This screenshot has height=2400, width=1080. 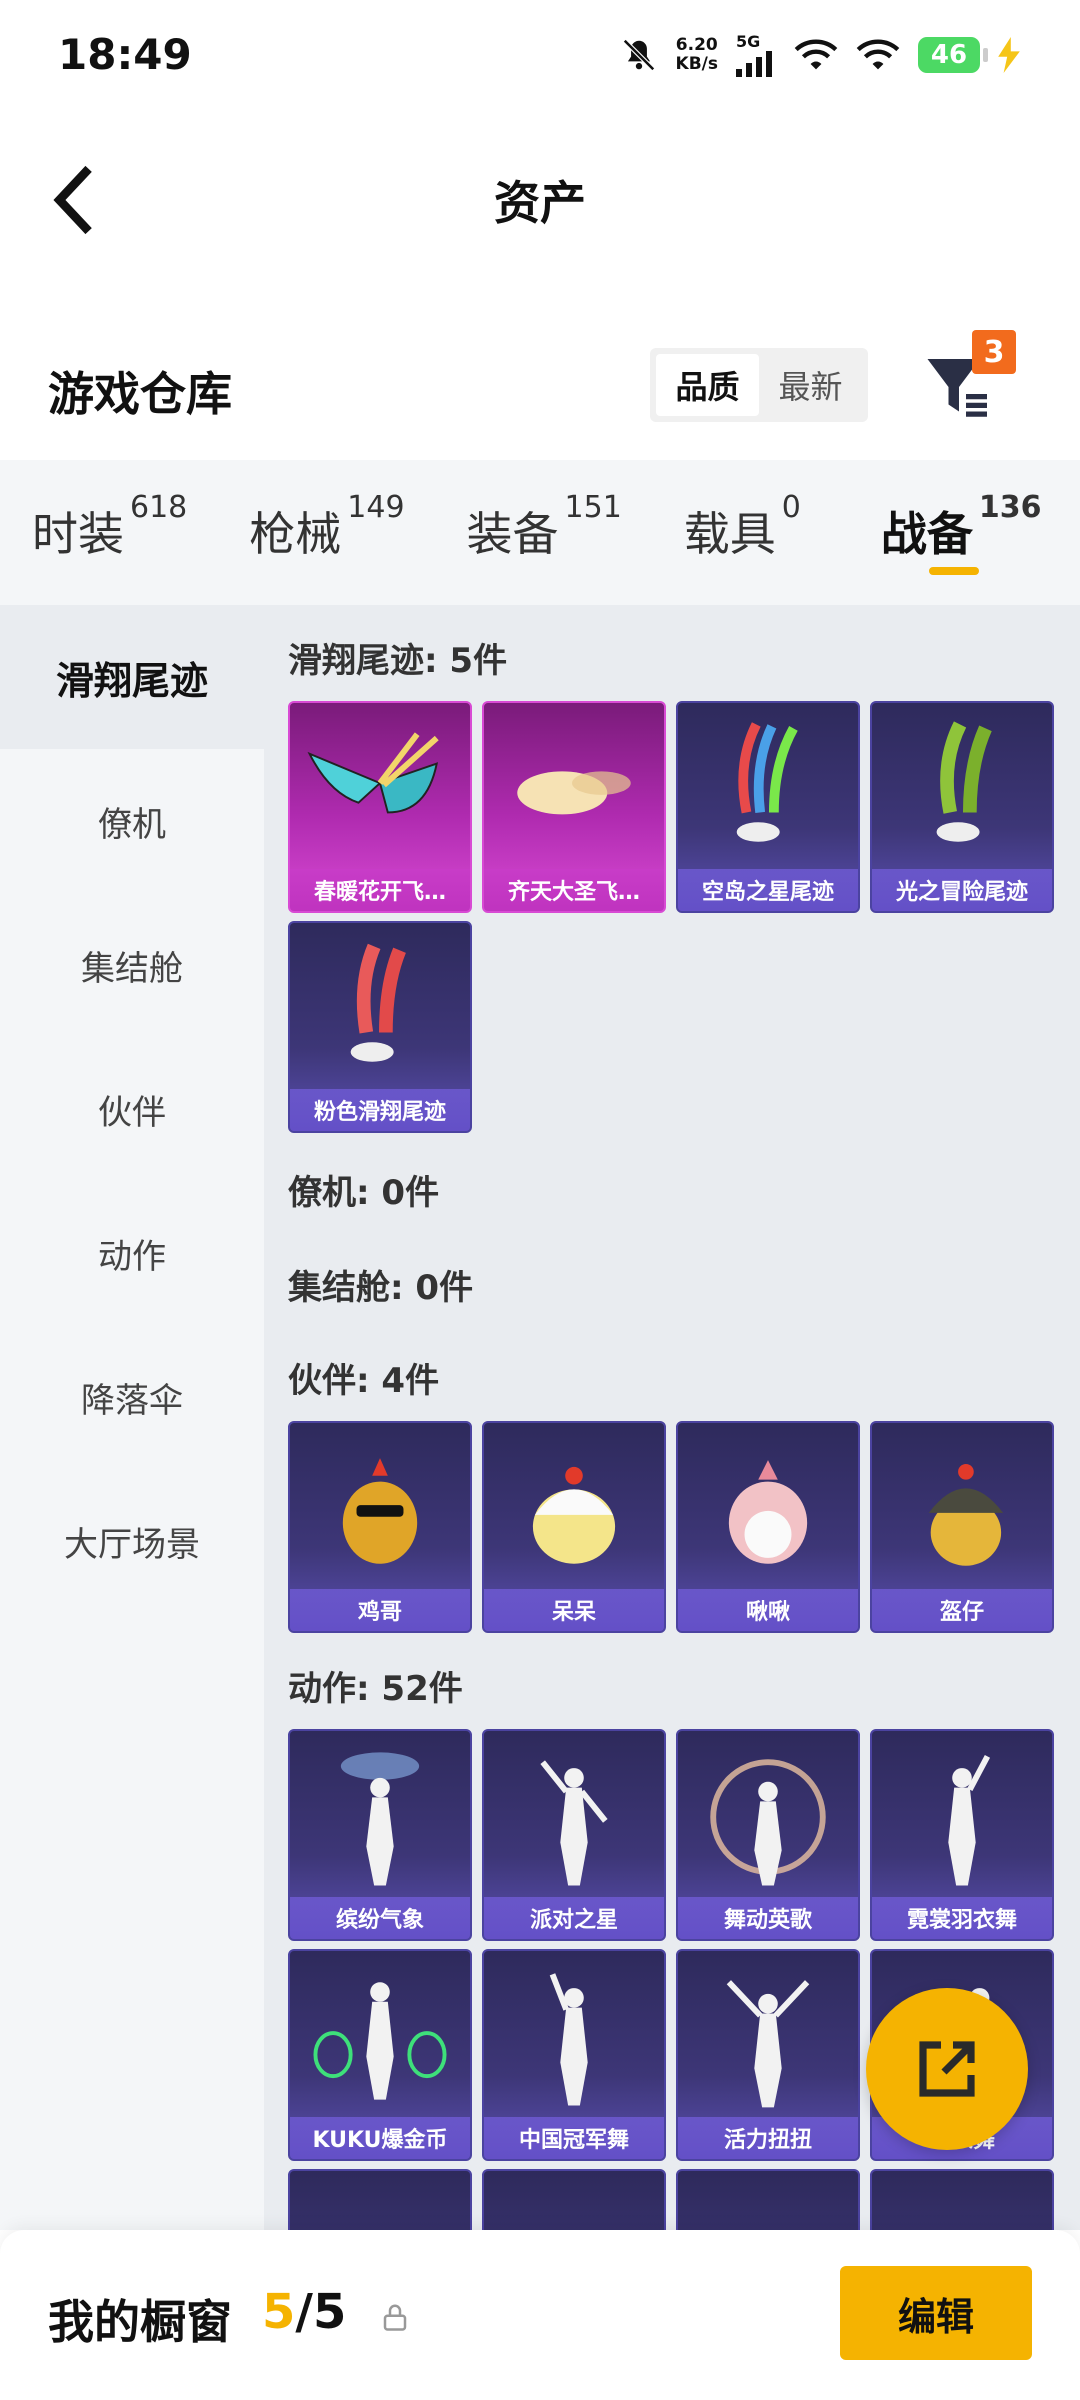 What do you see at coordinates (373, 773) in the screenshot?
I see `butterfly-glider-image` at bounding box center [373, 773].